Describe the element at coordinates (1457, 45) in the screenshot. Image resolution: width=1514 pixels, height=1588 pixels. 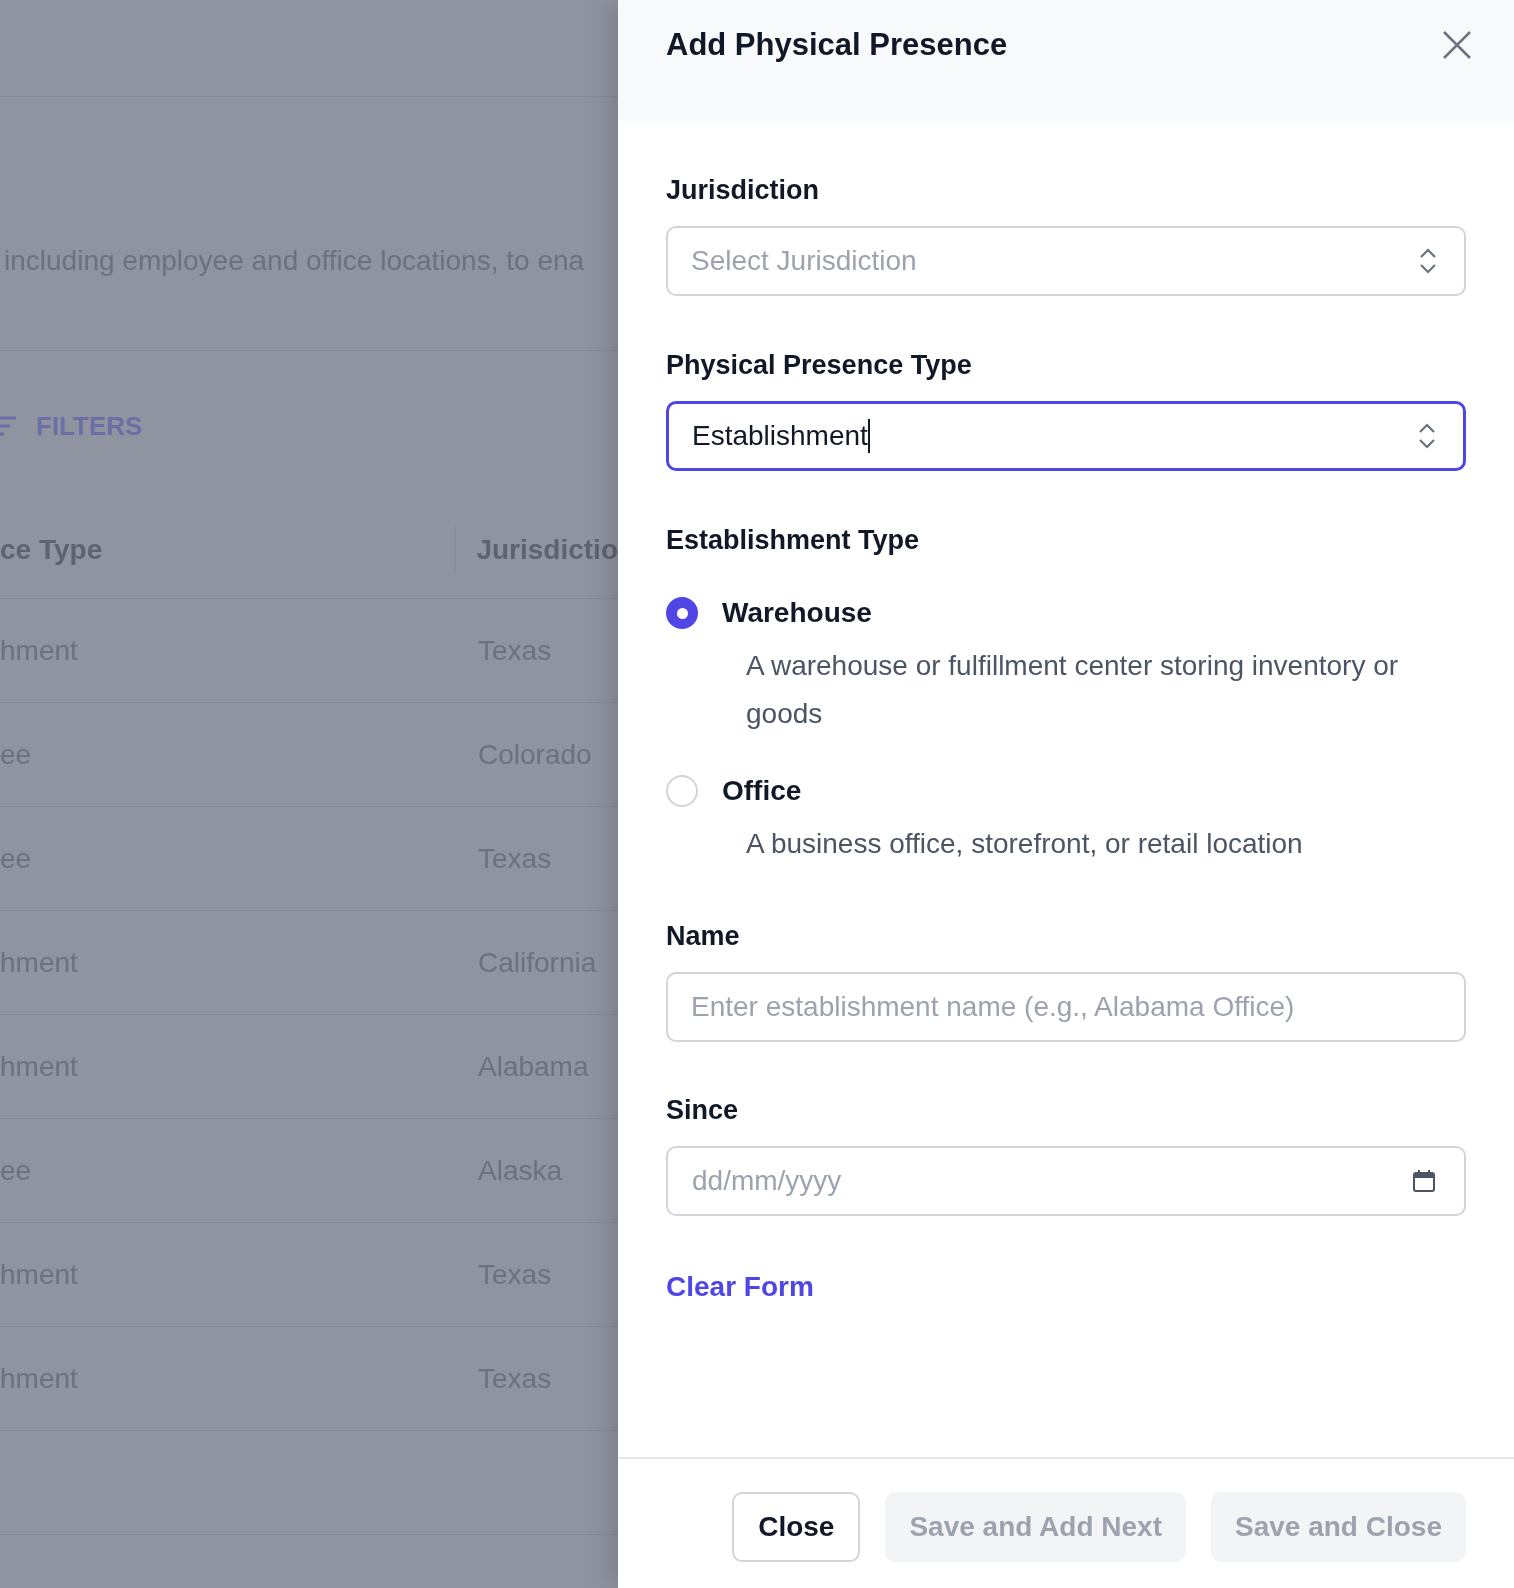
I see `close-icon` at that location.